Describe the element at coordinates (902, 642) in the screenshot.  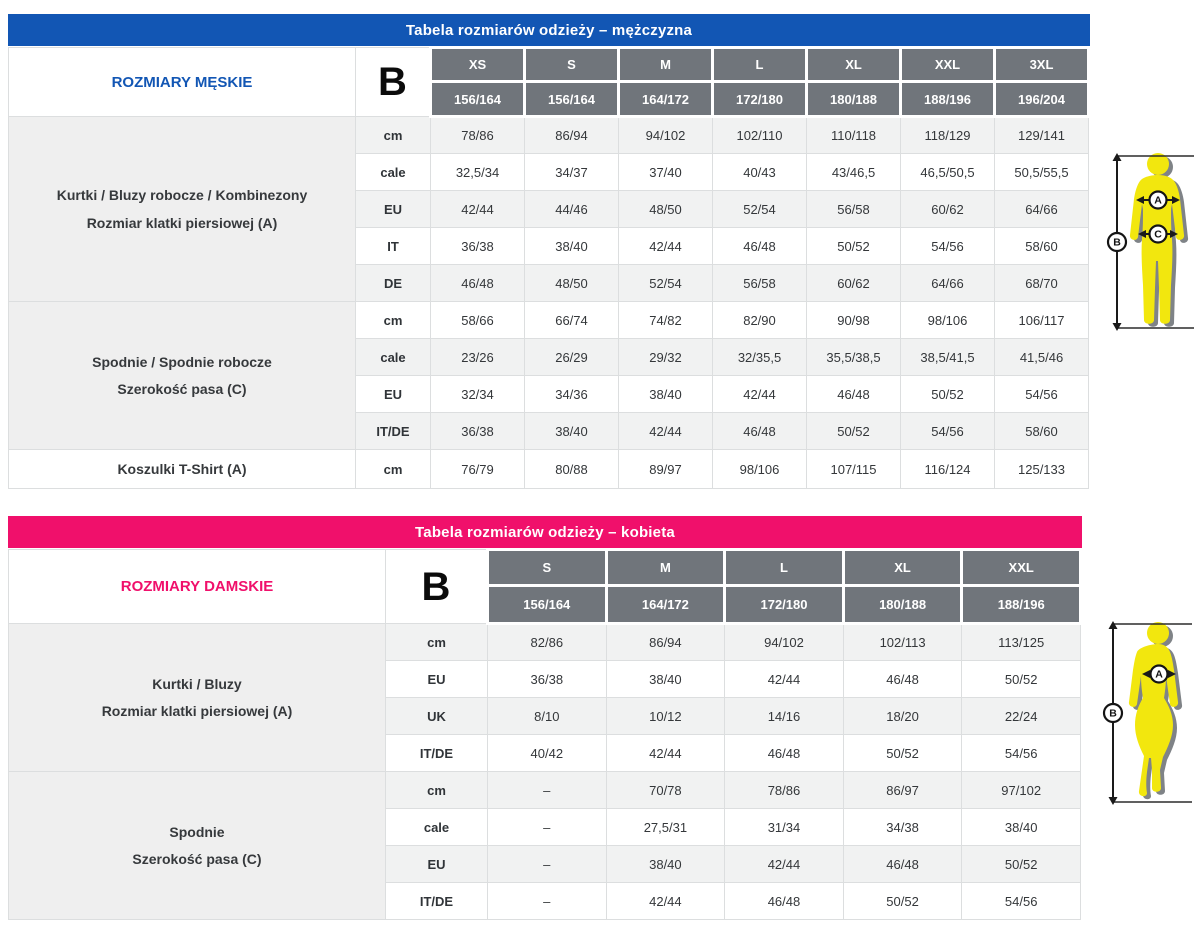
I see `value-cell: 102/113` at that location.